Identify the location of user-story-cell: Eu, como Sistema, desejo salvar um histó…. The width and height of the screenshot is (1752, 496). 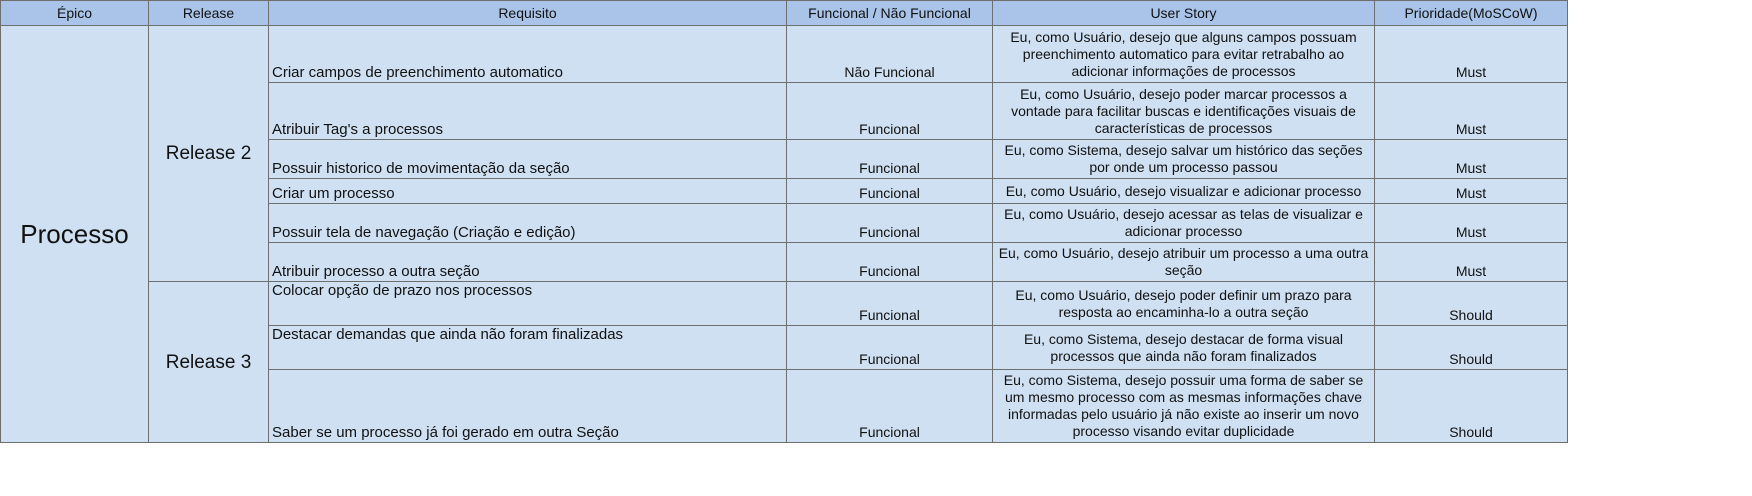
(1183, 159).